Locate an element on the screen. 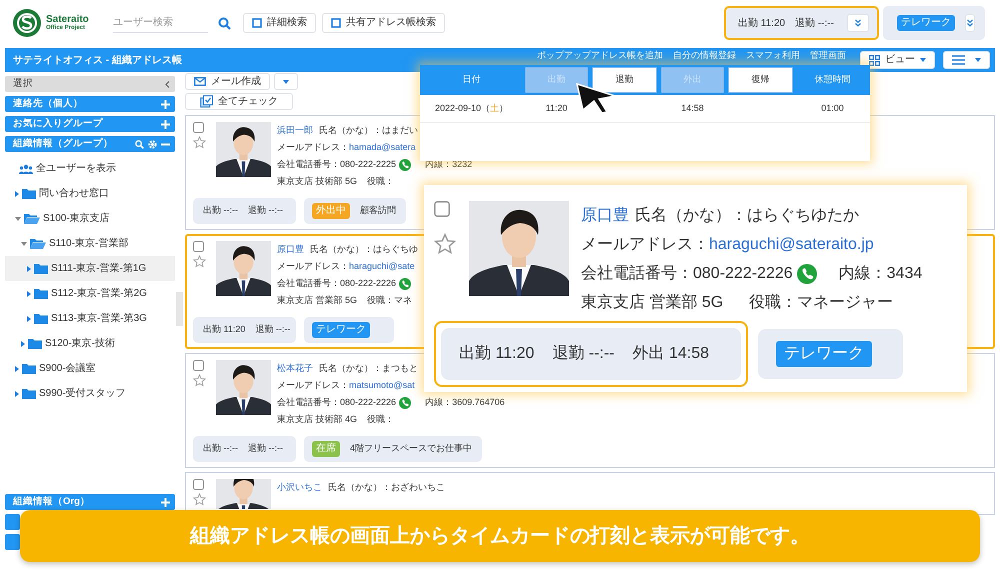  column-header: 休憩時間 is located at coordinates (833, 79).